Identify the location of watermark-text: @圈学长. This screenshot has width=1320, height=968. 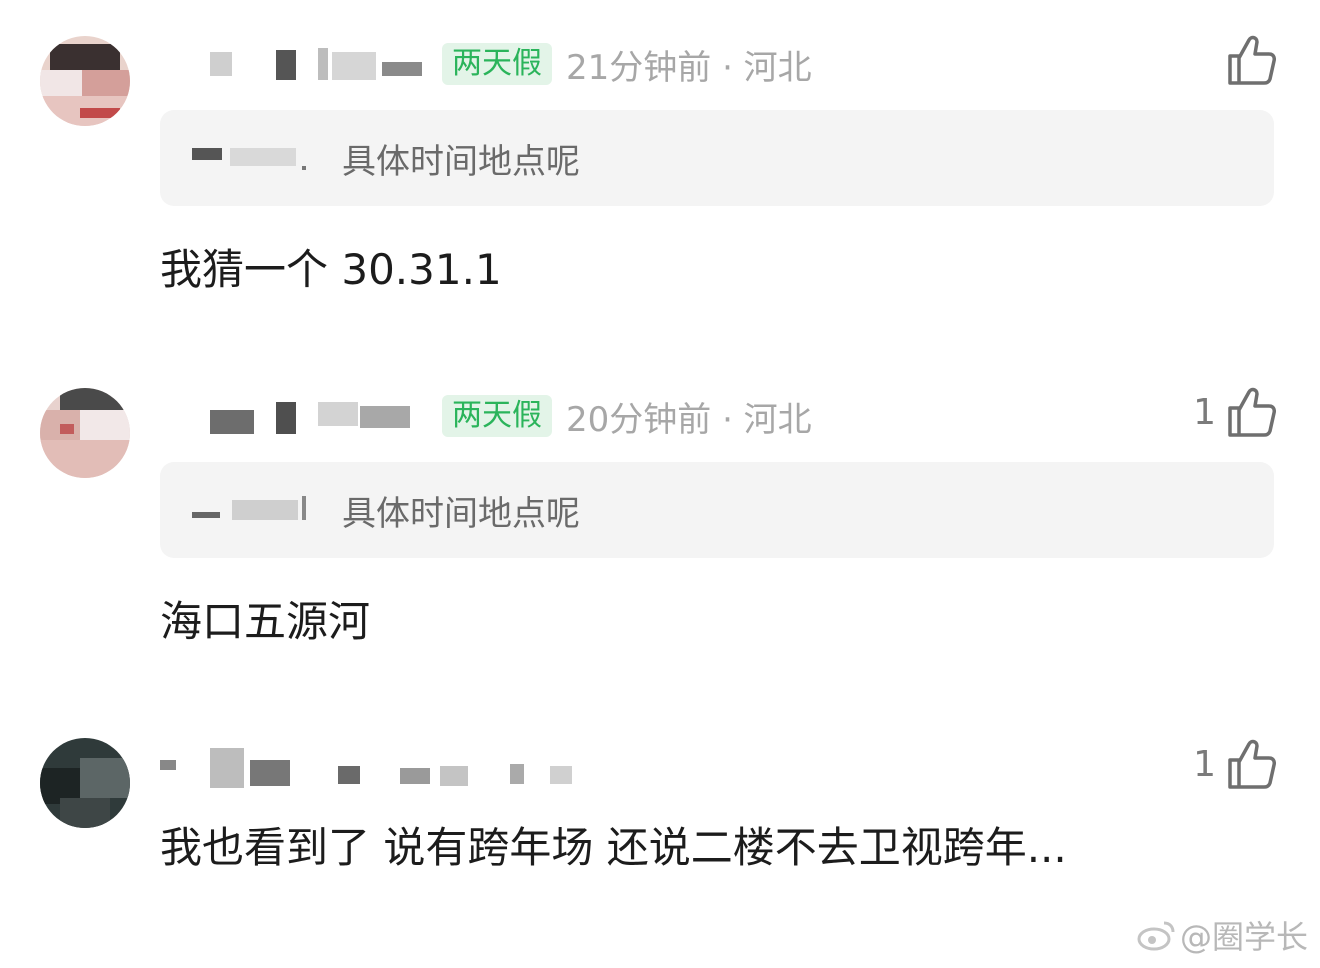
(1243, 937).